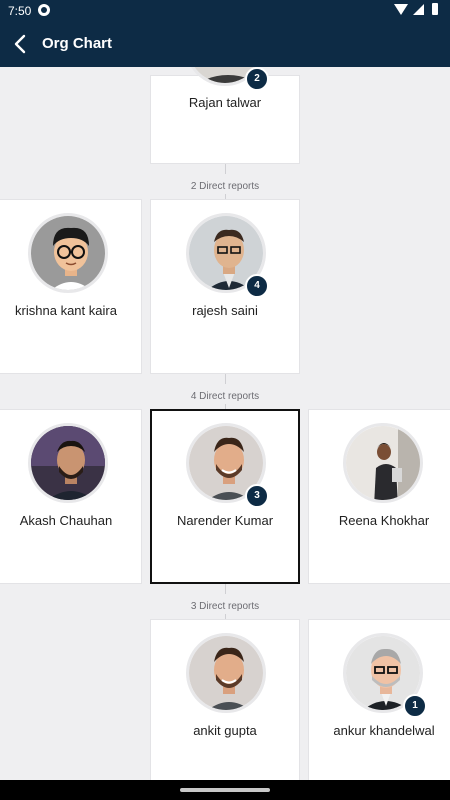  Describe the element at coordinates (20, 11) in the screenshot. I see `status-time: 7:50` at that location.